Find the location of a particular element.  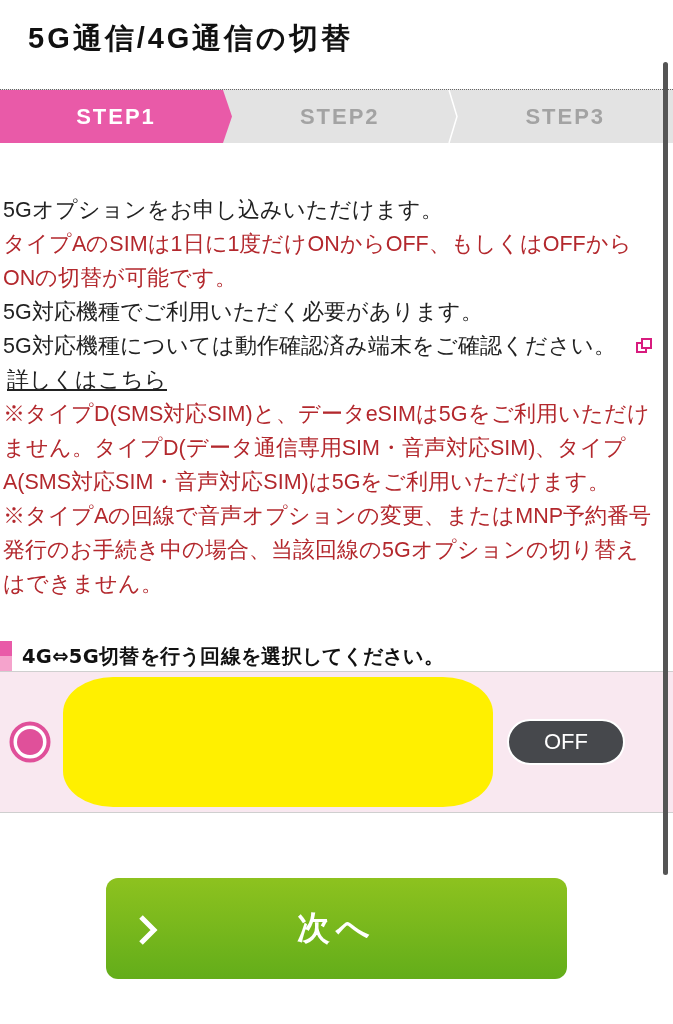

progress-step: STEP1 is located at coordinates (116, 116).